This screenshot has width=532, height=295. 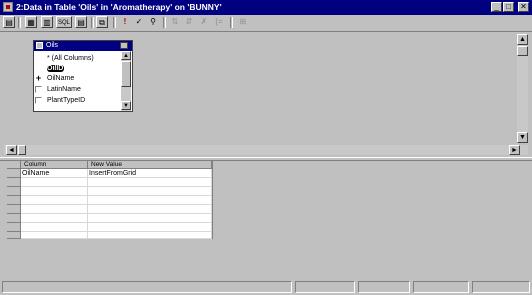 I want to click on grid-table: Column New Value OilName InsertFromGrid, so click(x=110, y=200).